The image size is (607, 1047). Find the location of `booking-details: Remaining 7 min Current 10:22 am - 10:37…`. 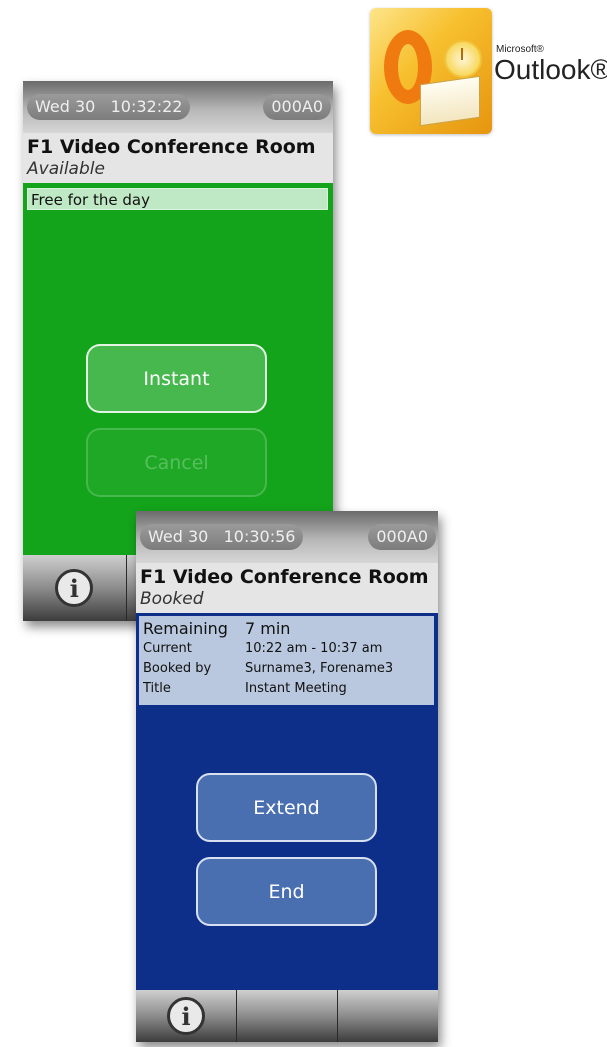

booking-details: Remaining 7 min Current 10:22 am - 10:37… is located at coordinates (286, 660).